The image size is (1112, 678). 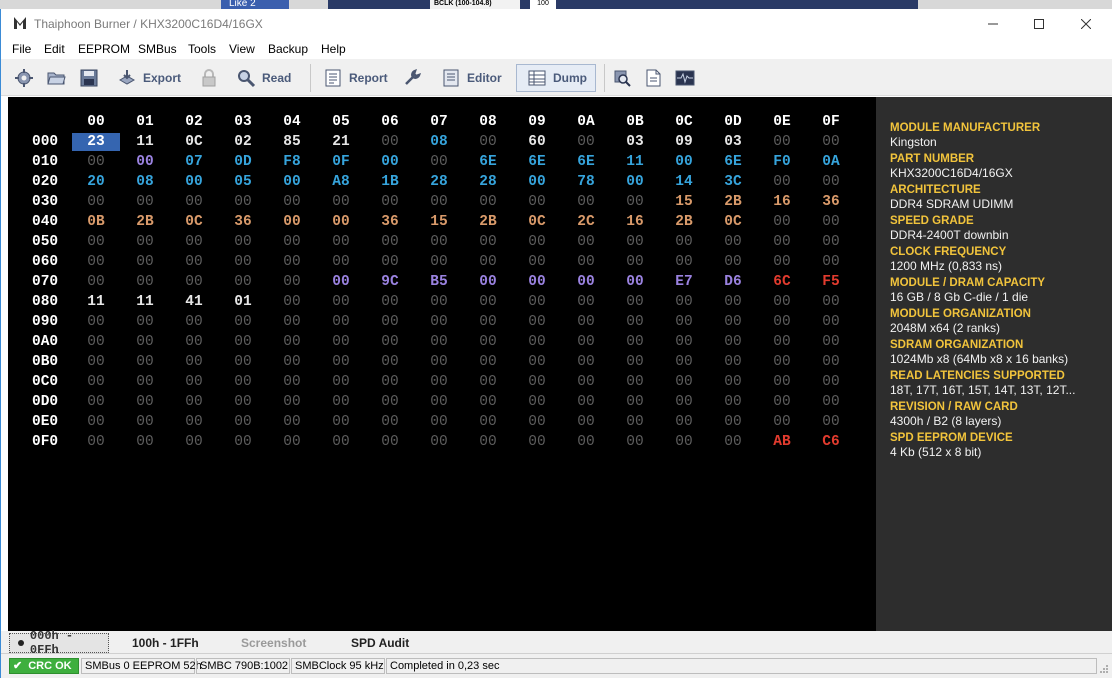 What do you see at coordinates (273, 643) in the screenshot?
I see `tab-screenshot: Screenshot` at bounding box center [273, 643].